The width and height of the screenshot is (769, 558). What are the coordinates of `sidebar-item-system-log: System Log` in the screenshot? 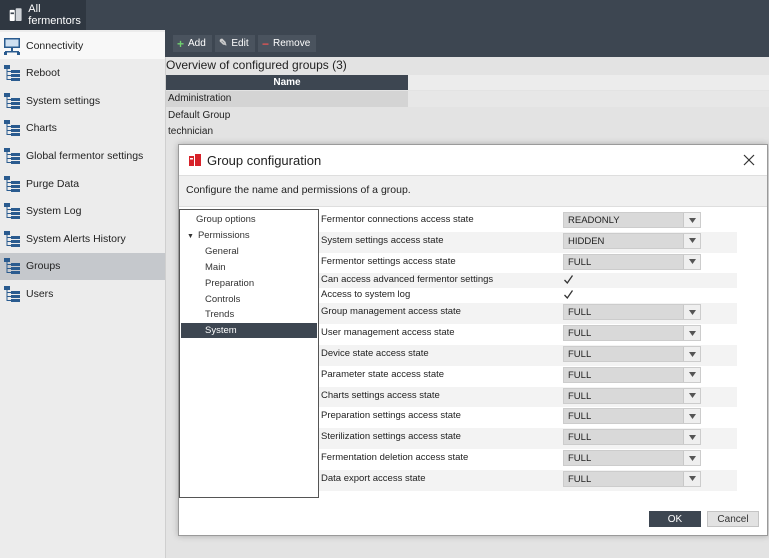 It's located at (82, 211).